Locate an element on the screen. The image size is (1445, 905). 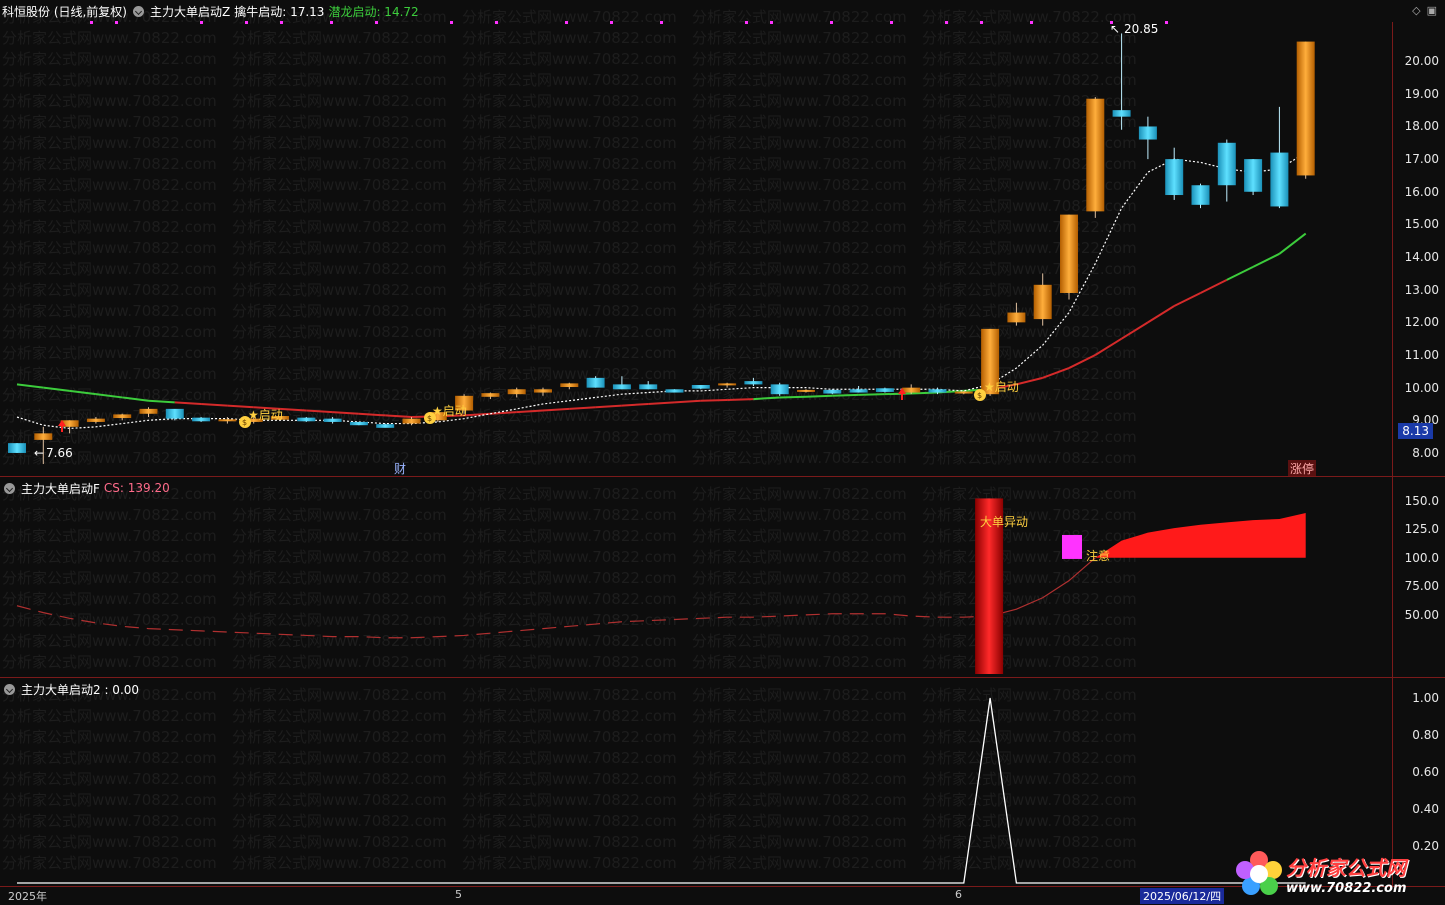
signal-header: 主力大单启动2 : 0.00 is located at coordinates (69, 689).